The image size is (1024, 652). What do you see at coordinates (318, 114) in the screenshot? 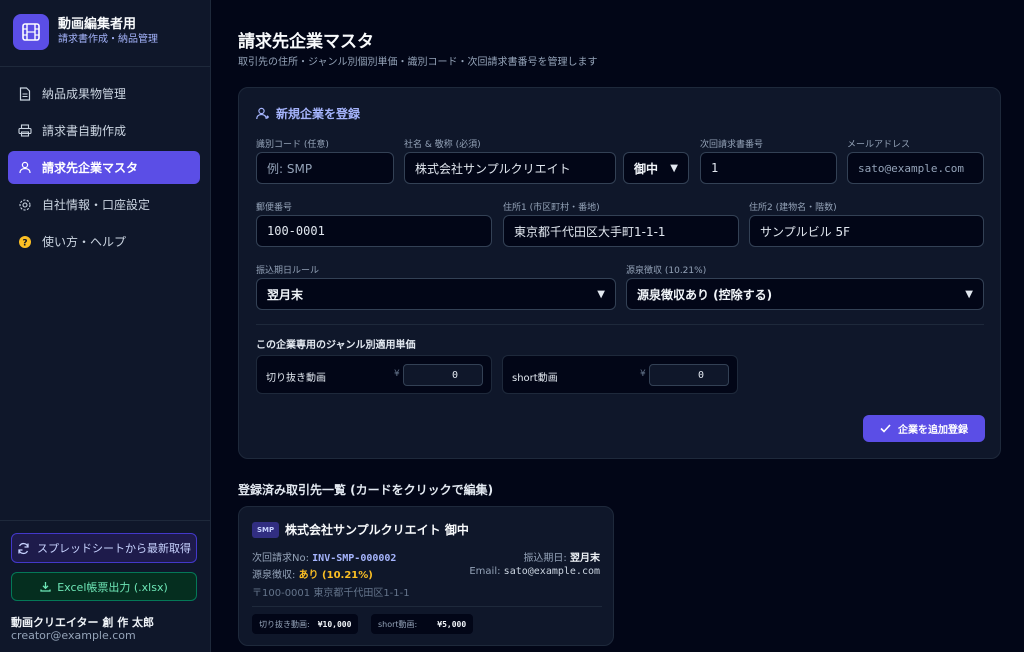
I see `form-heading-text: 新規企業を登録` at bounding box center [318, 114].